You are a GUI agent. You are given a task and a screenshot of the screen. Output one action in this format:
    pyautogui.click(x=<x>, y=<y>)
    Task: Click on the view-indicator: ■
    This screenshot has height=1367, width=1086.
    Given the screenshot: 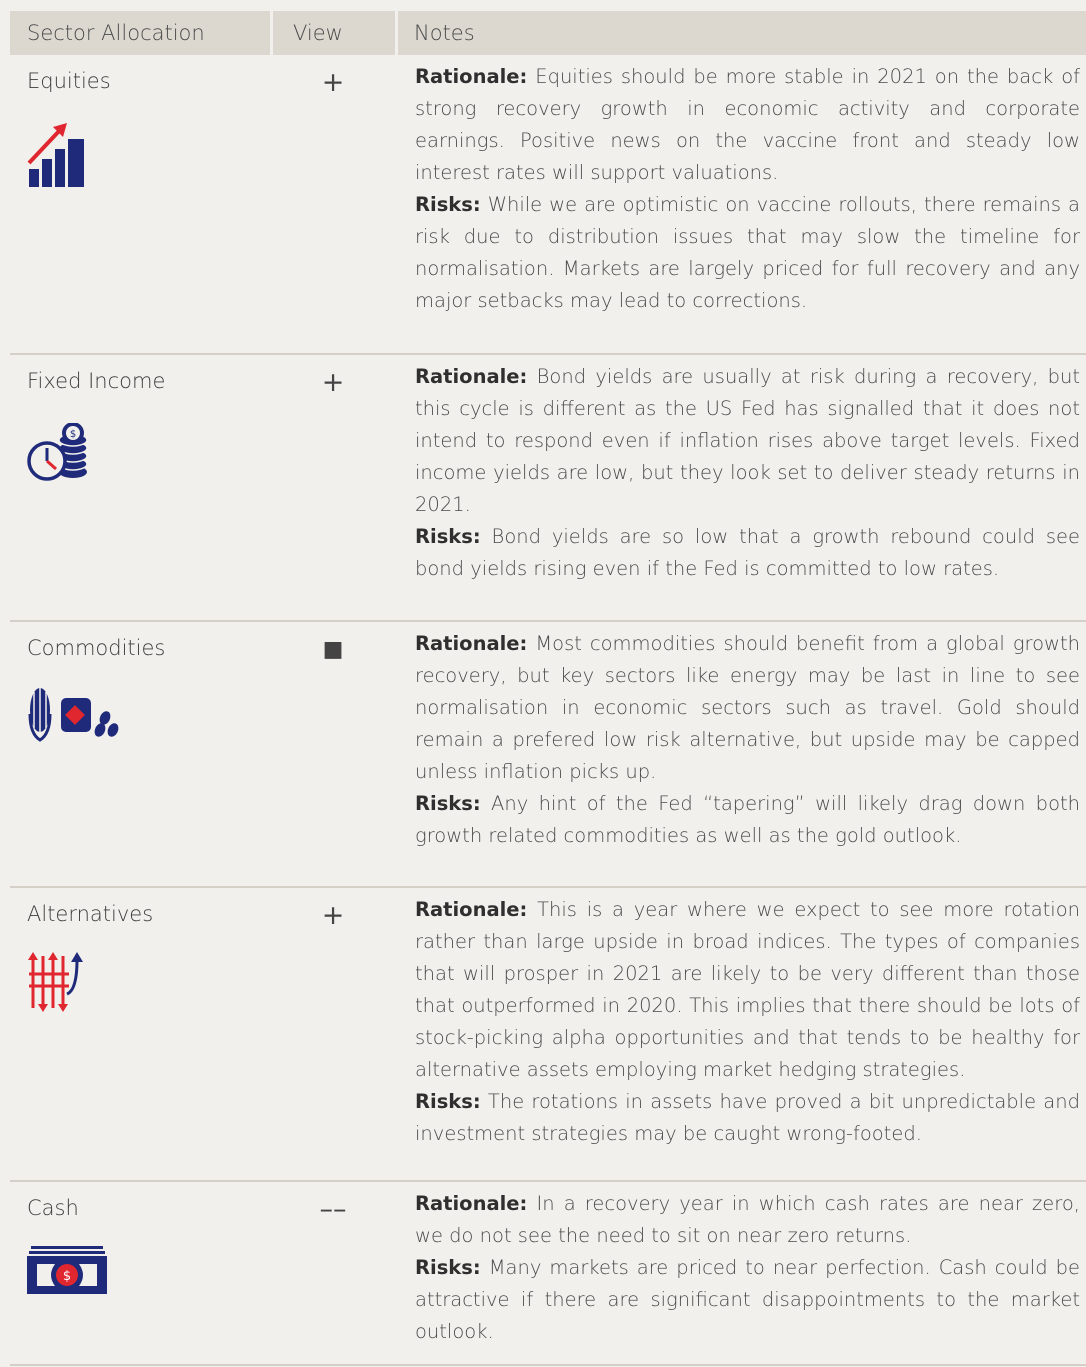 What is the action you would take?
    pyautogui.click(x=333, y=649)
    